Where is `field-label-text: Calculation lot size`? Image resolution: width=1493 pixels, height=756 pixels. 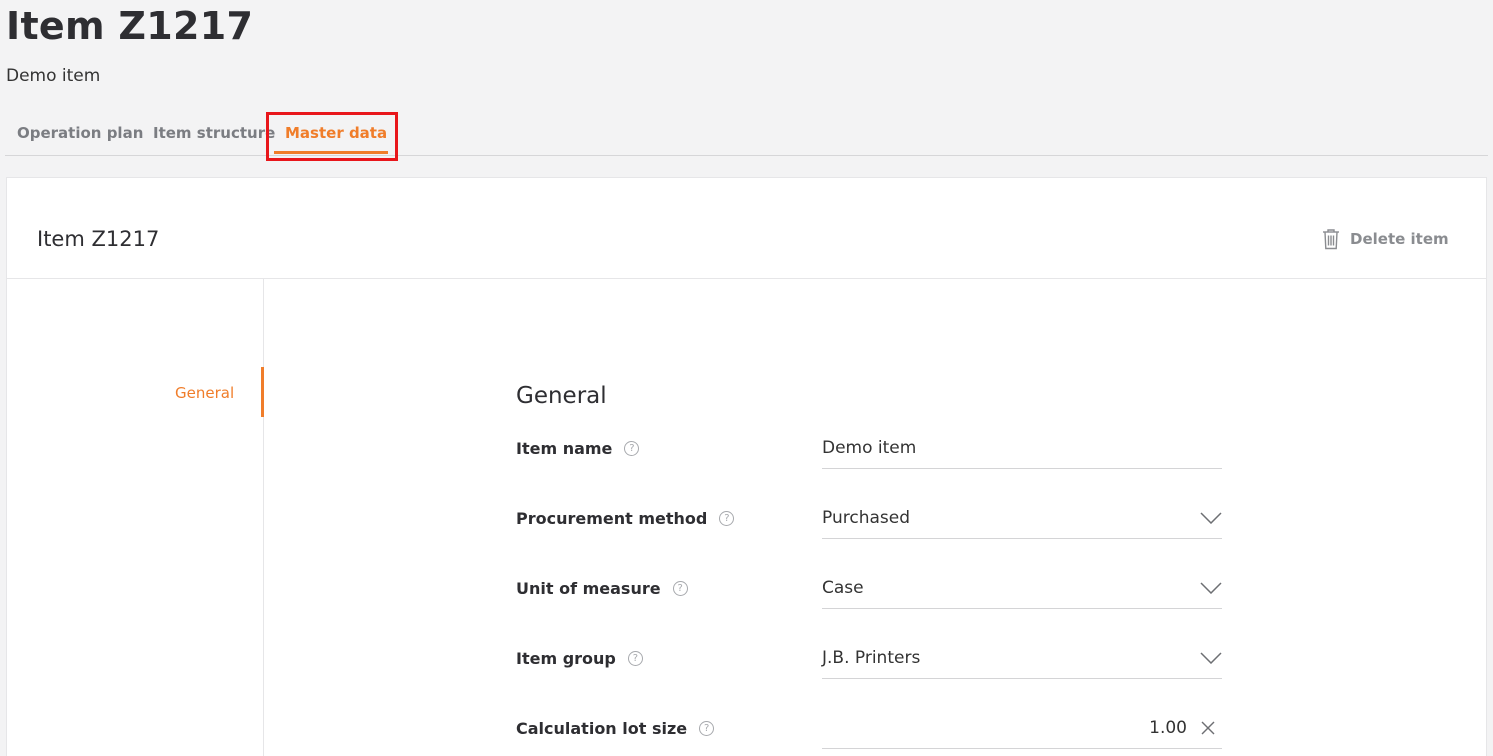
field-label-text: Calculation lot size is located at coordinates (602, 728).